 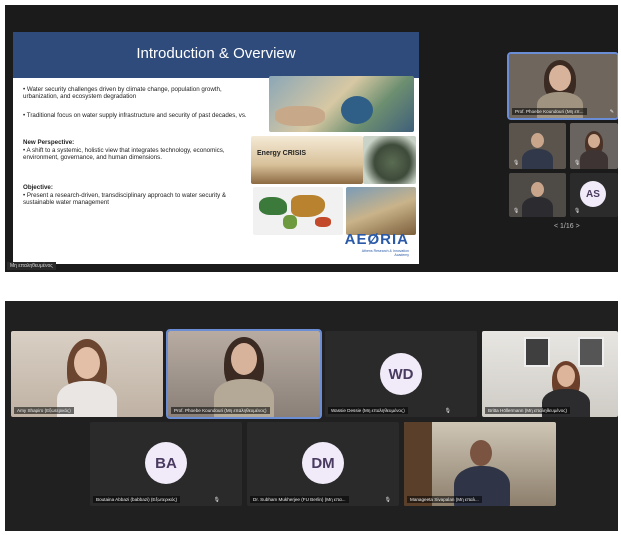 What do you see at coordinates (368, 410) in the screenshot?
I see `participant-name: Wassie Dessie (Μη επαληθευμένος)` at bounding box center [368, 410].